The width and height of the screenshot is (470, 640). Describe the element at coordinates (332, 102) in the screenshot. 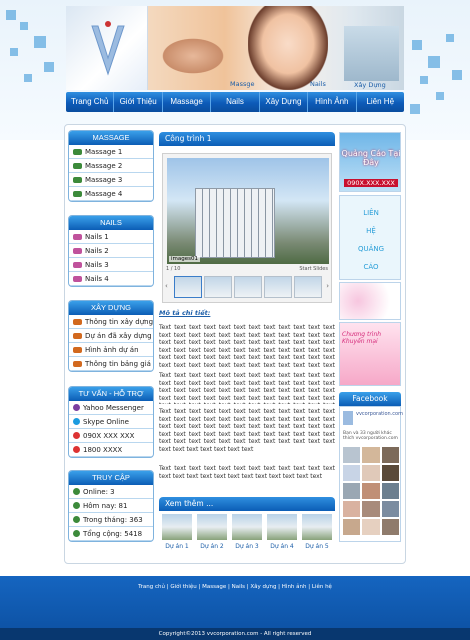

I see `nav-hinh-anh: Hình Ảnh` at that location.